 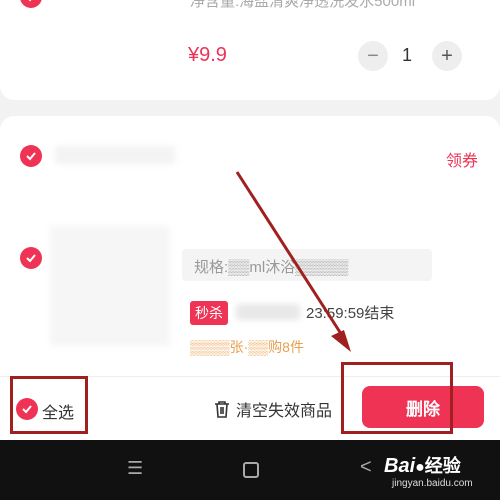 What do you see at coordinates (222, 409) in the screenshot?
I see `trash-icon` at bounding box center [222, 409].